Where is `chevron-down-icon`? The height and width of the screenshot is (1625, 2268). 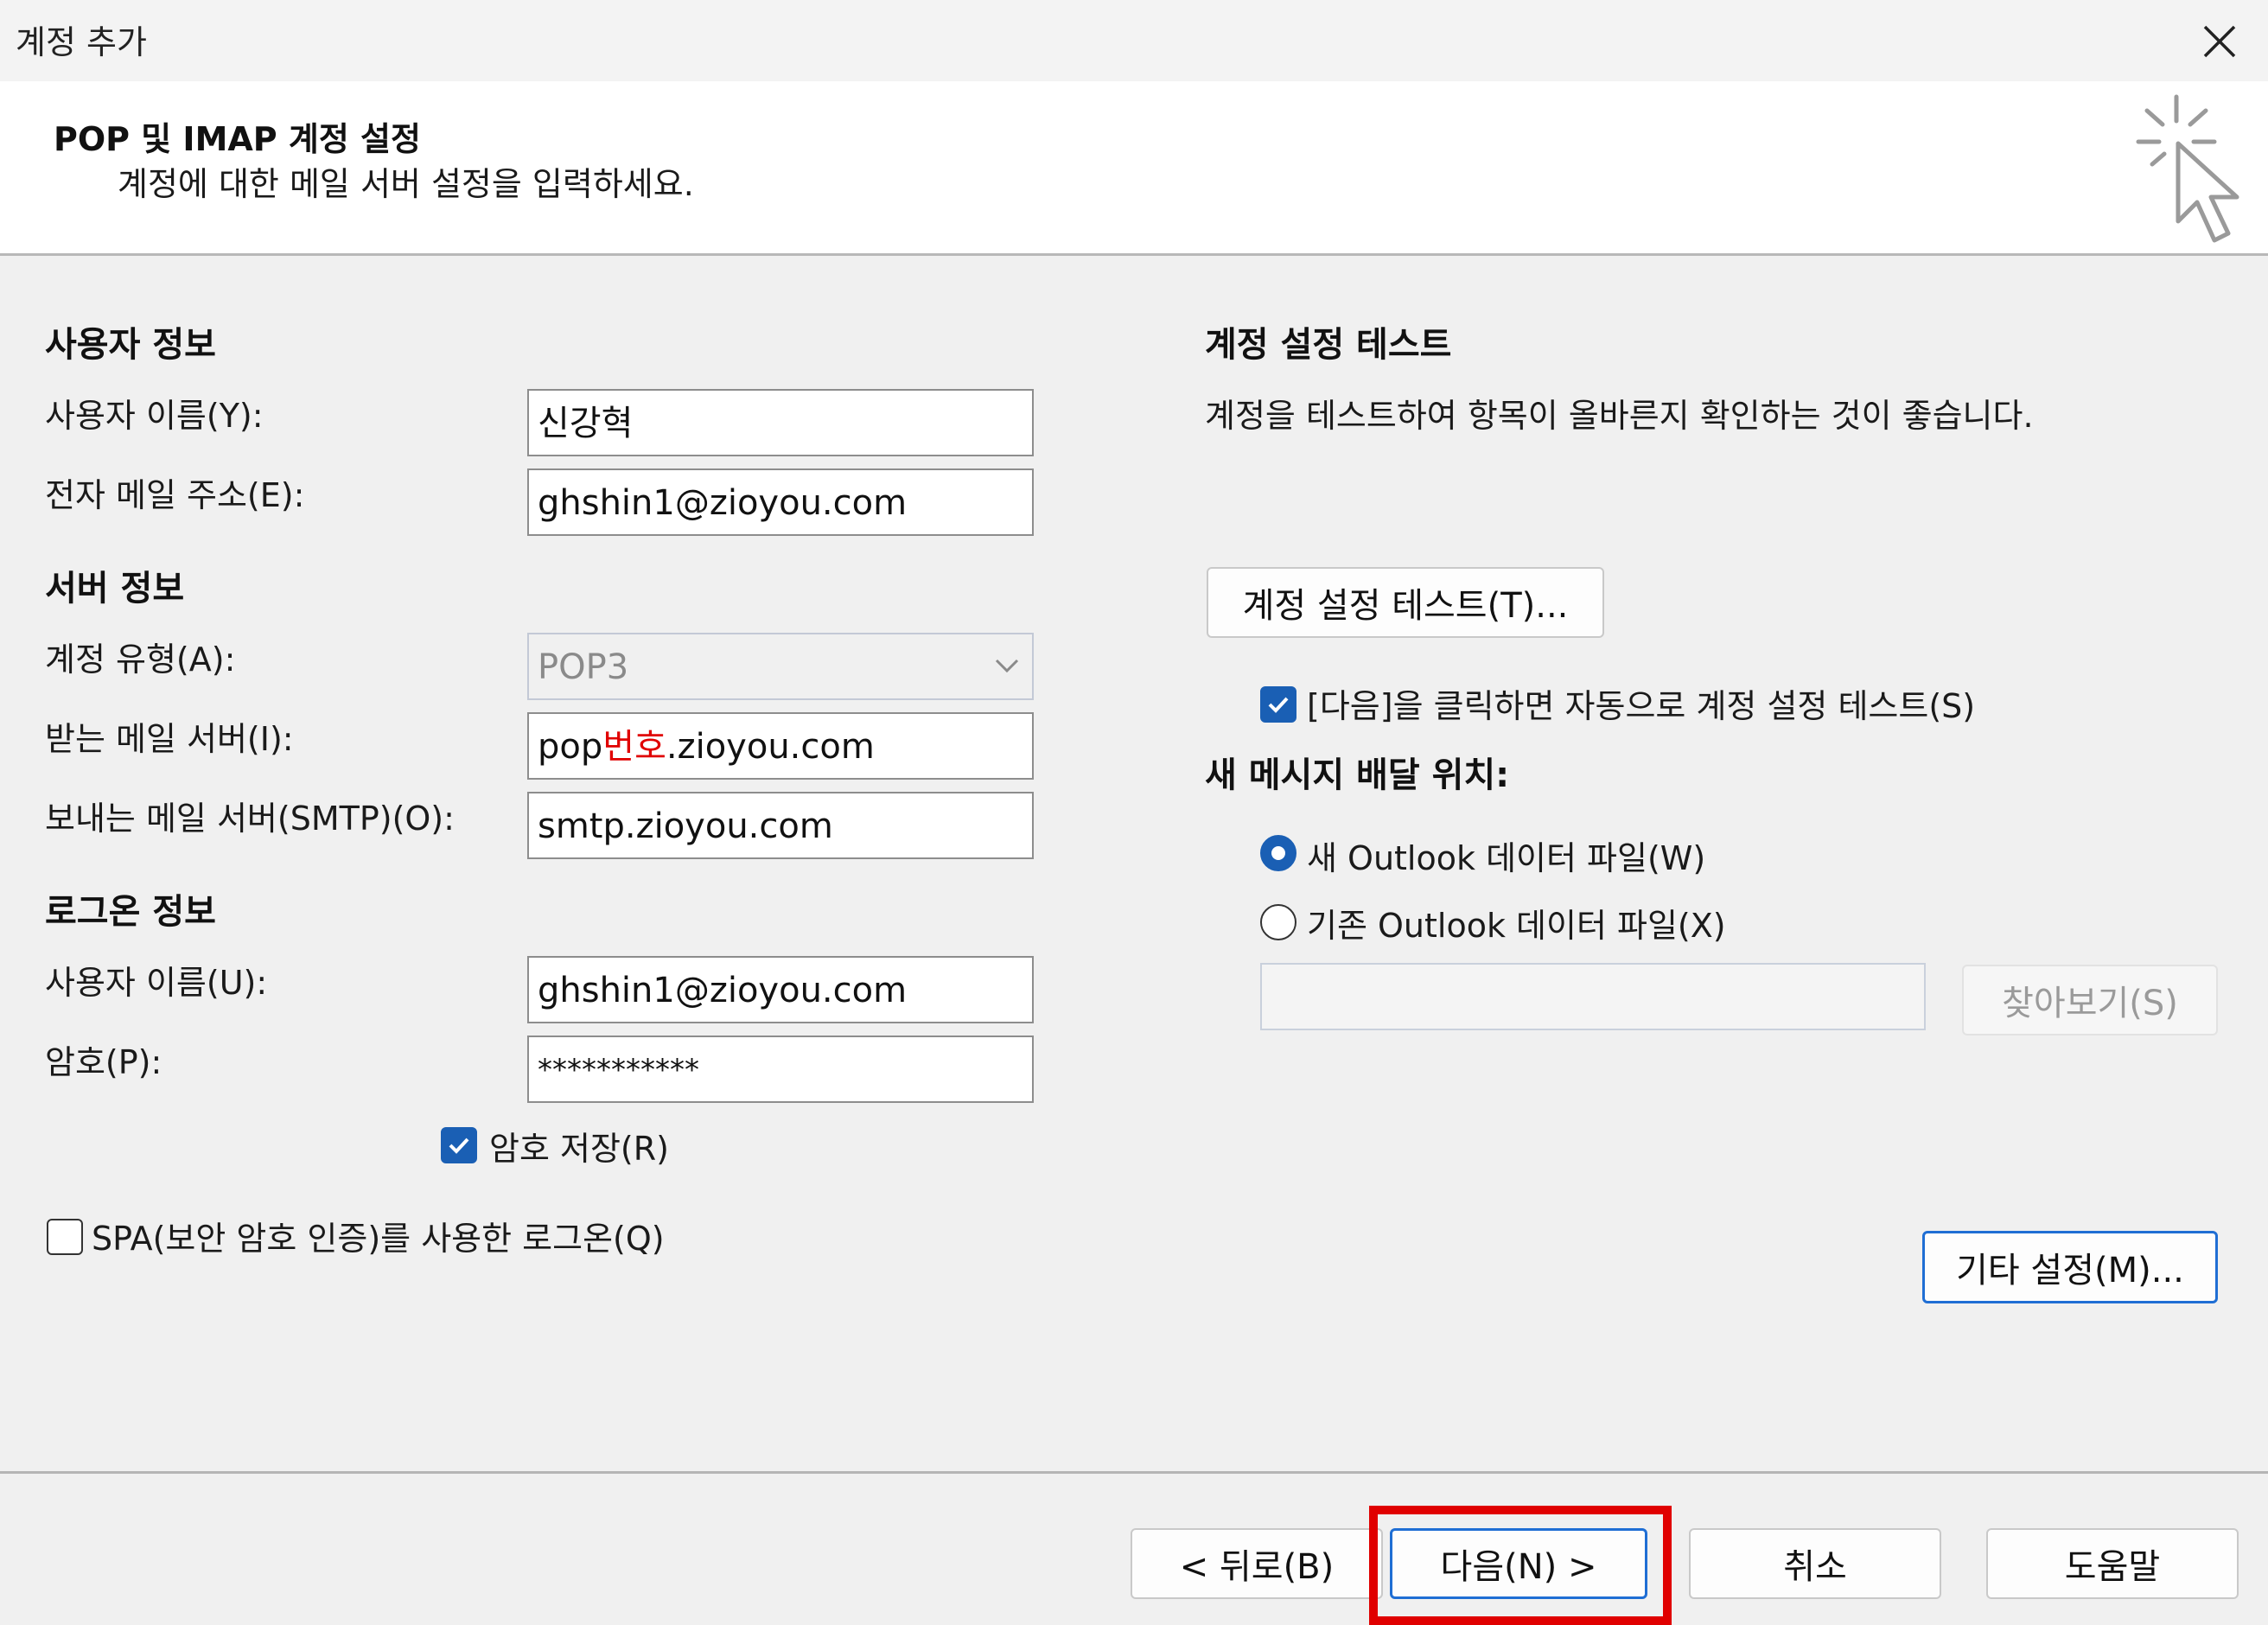 chevron-down-icon is located at coordinates (1007, 666).